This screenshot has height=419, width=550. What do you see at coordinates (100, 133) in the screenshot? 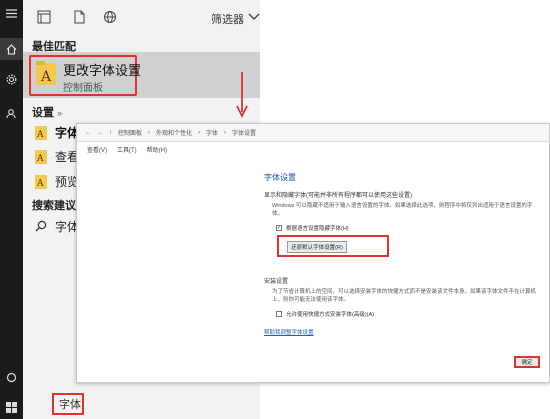
I see `nav-forward-icon: →` at bounding box center [100, 133].